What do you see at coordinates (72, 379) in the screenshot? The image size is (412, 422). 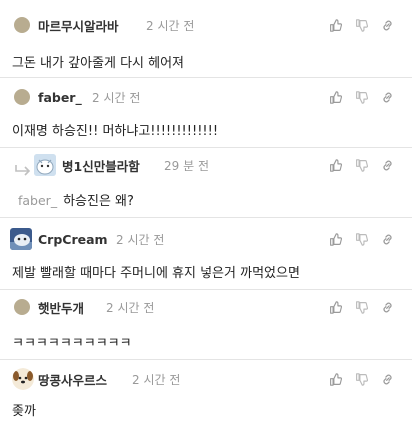 I see `comment-nickname: 땅콩사우르스` at bounding box center [72, 379].